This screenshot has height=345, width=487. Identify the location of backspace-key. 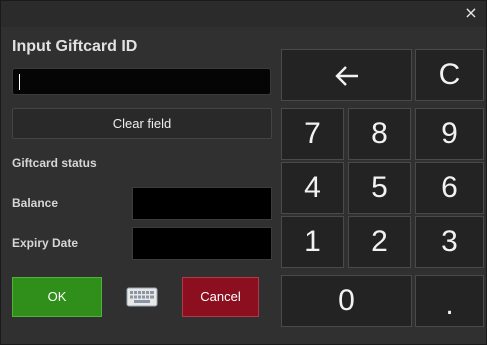
(346, 75).